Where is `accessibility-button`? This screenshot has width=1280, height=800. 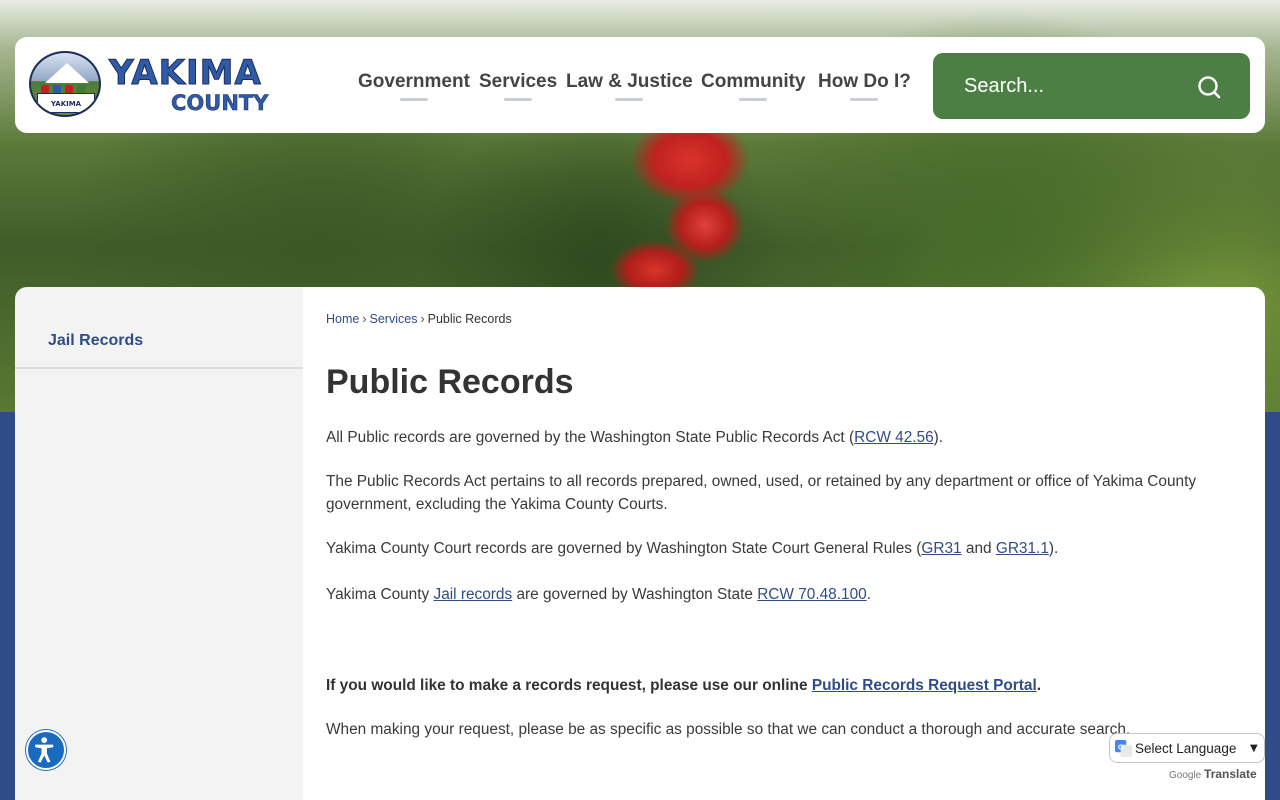
accessibility-button is located at coordinates (46, 750).